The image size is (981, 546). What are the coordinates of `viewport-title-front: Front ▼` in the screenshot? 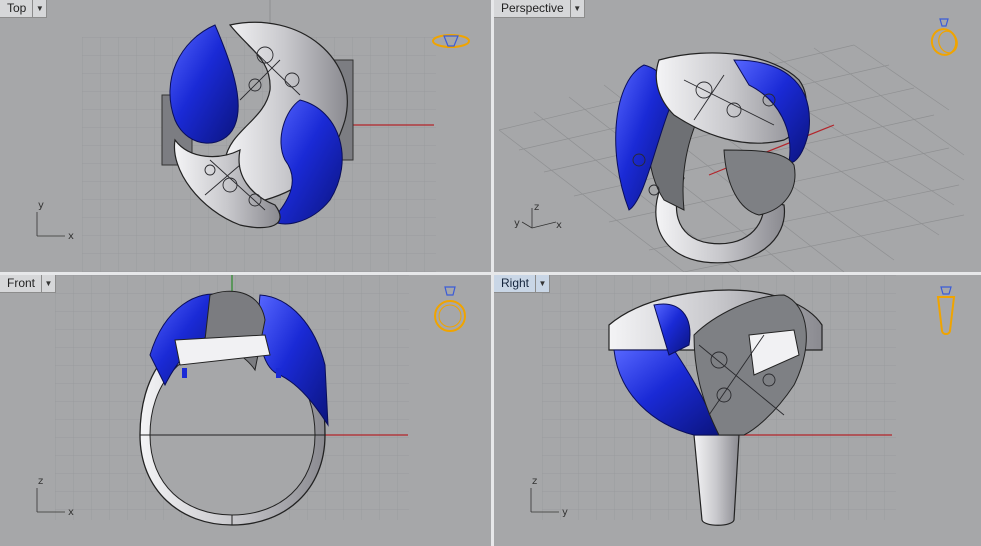 It's located at (28, 284).